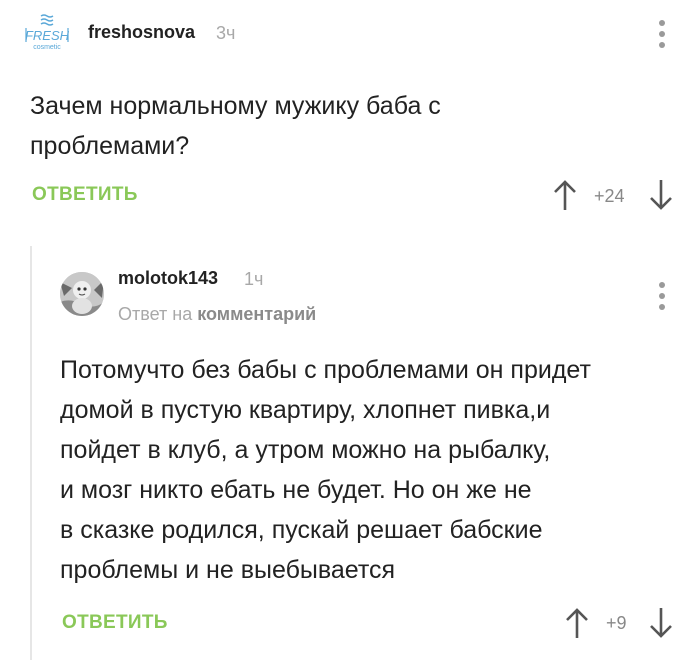 Image resolution: width=700 pixels, height=660 pixels. What do you see at coordinates (141, 32) in the screenshot?
I see `comment-username: freshosnova` at bounding box center [141, 32].